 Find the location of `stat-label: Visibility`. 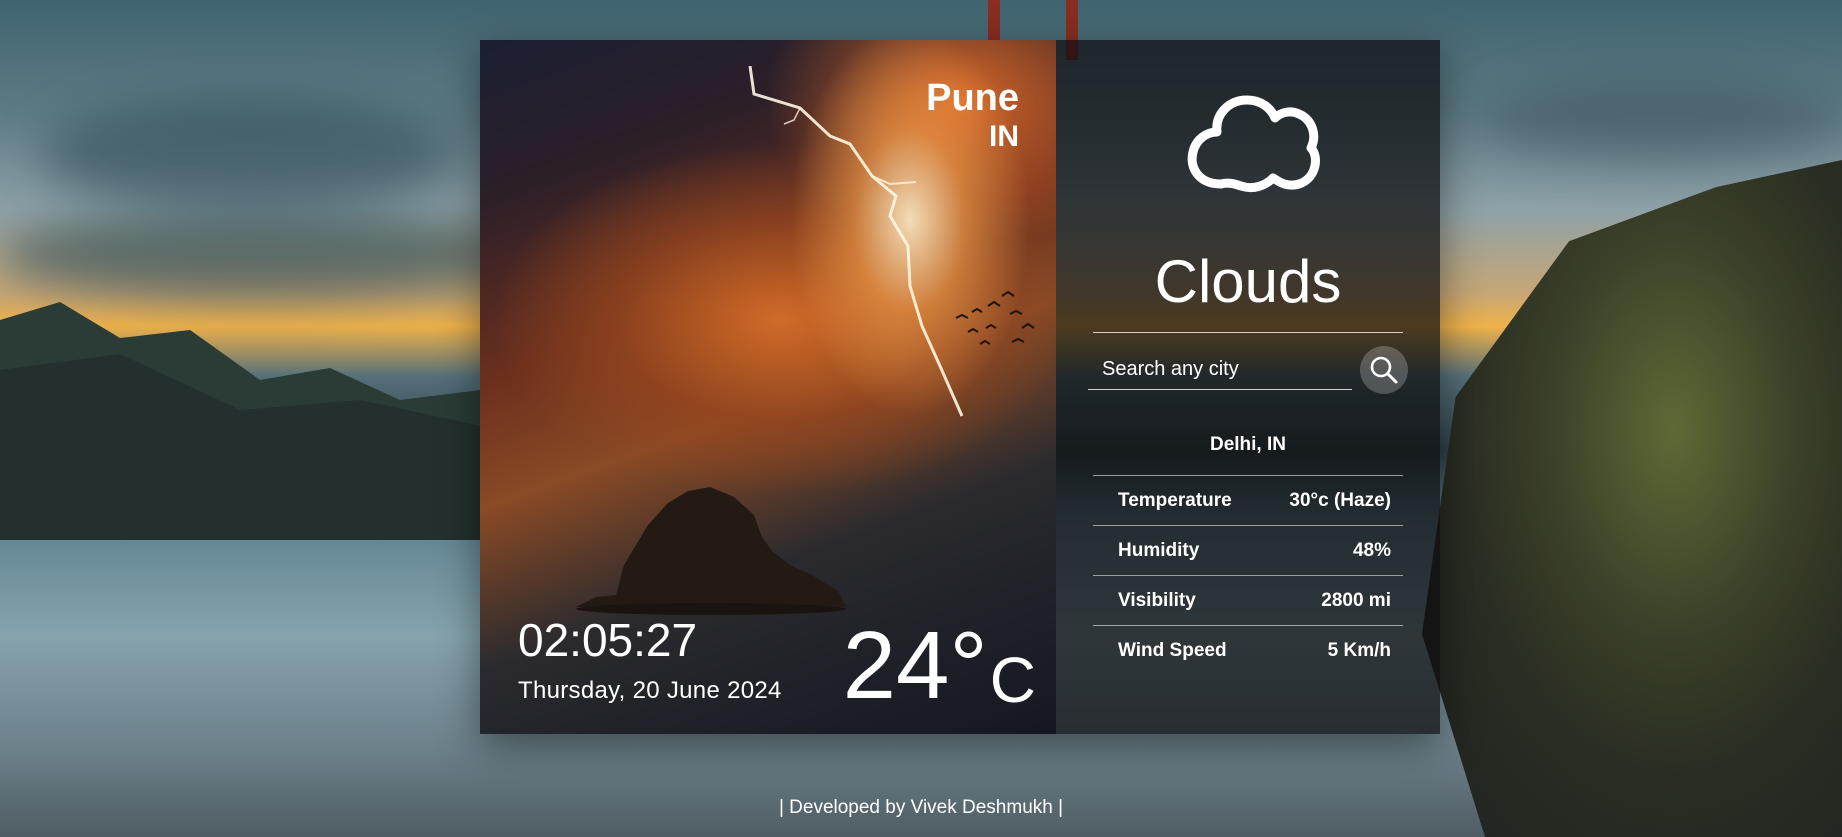

stat-label: Visibility is located at coordinates (1157, 600).